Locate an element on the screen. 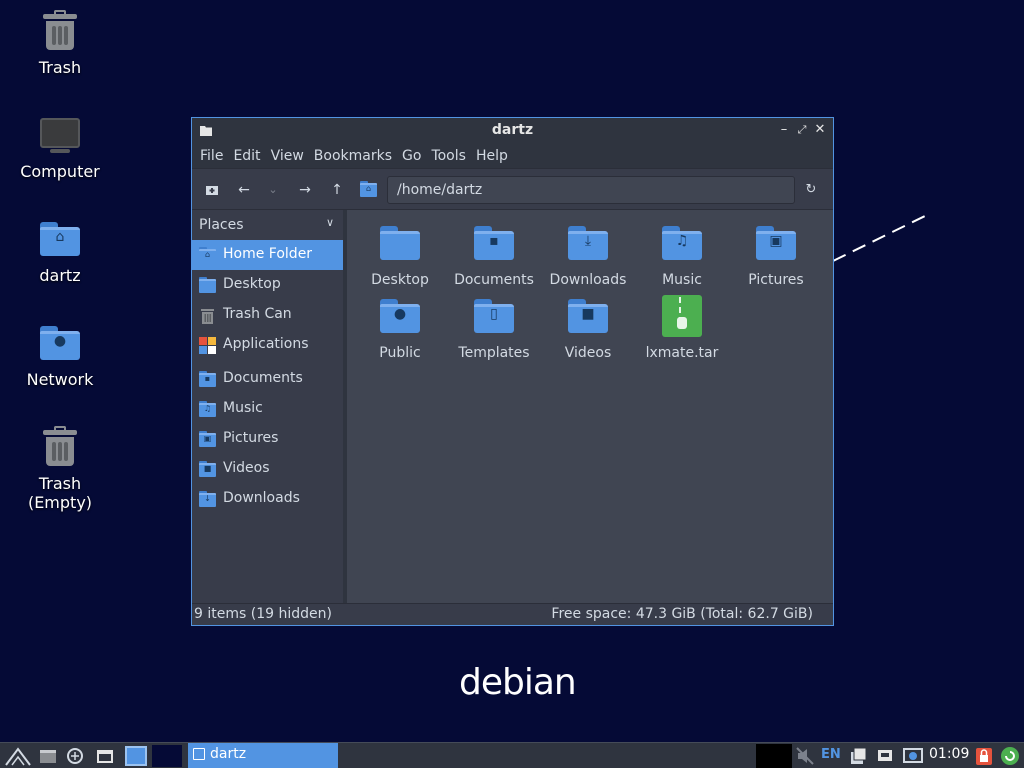 Image resolution: width=1024 pixels, height=768 pixels. reload-icon: ↻ is located at coordinates (811, 190).